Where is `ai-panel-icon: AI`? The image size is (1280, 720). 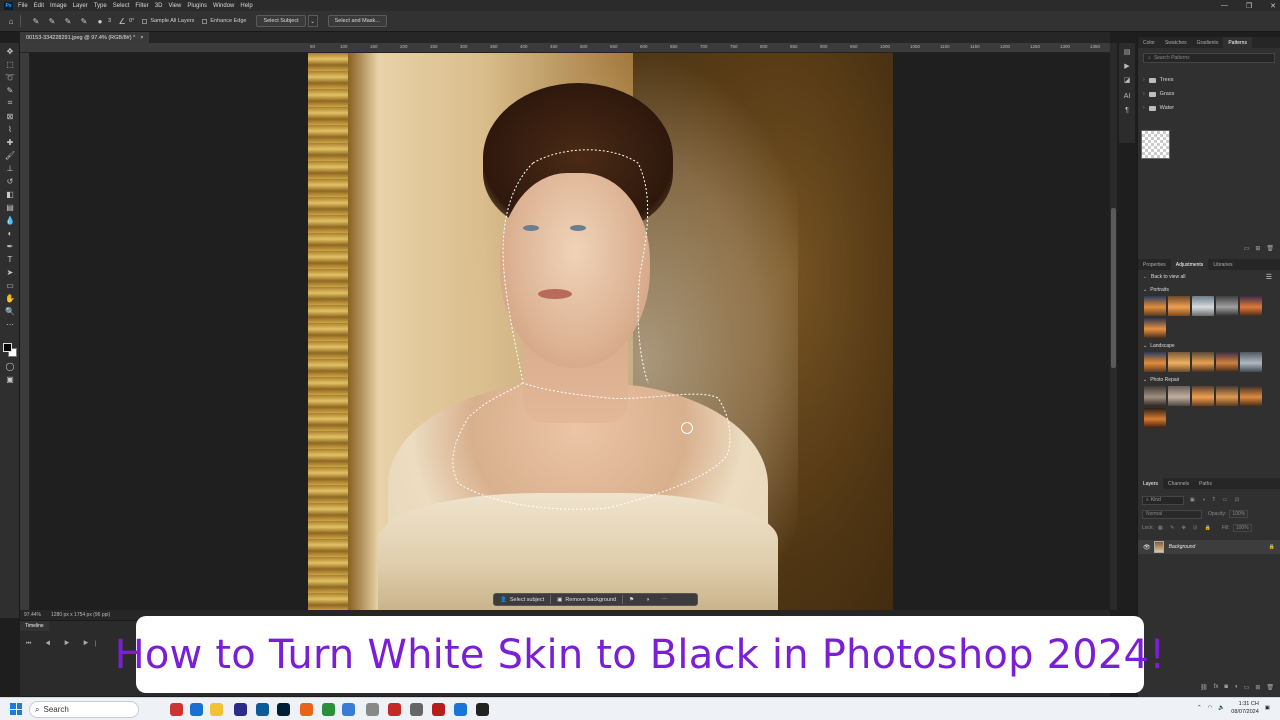
ai-panel-icon: AI is located at coordinates (1127, 96).